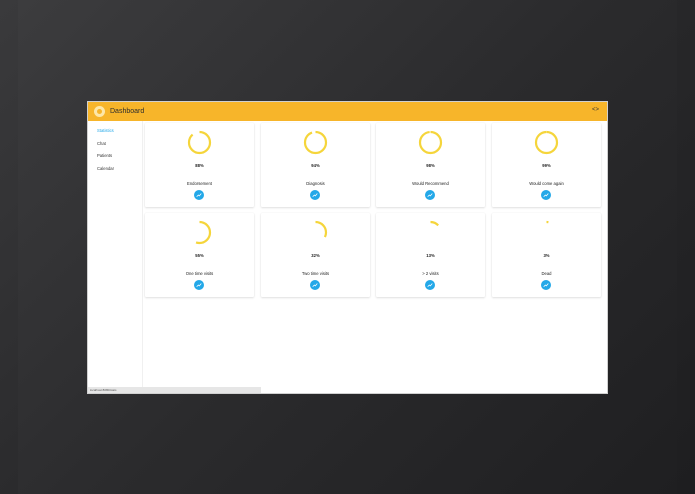  I want to click on stat-percent: 88%, so click(199, 165).